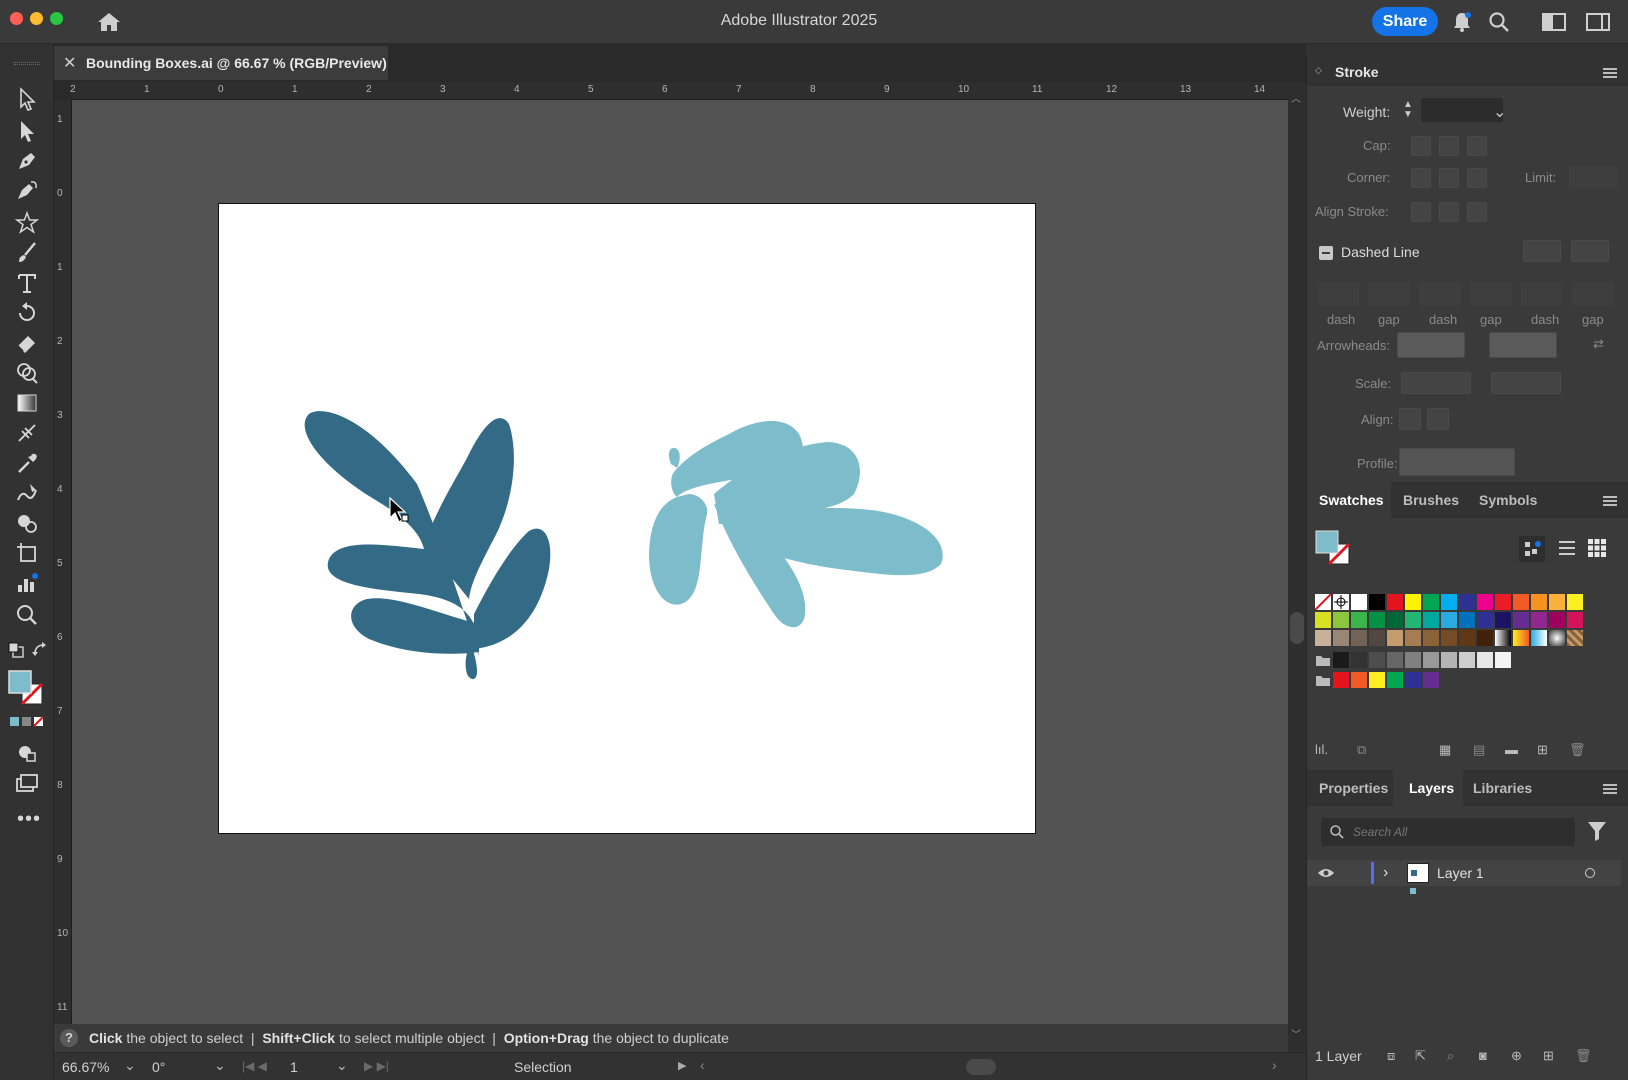 The image size is (1628, 1080). I want to click on eraser-tool-icon, so click(27, 343).